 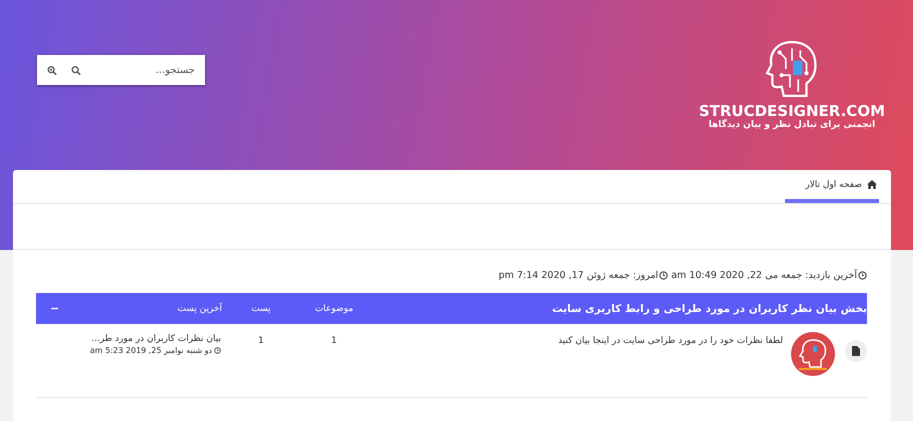 What do you see at coordinates (872, 184) in the screenshot?
I see `home-icon` at bounding box center [872, 184].